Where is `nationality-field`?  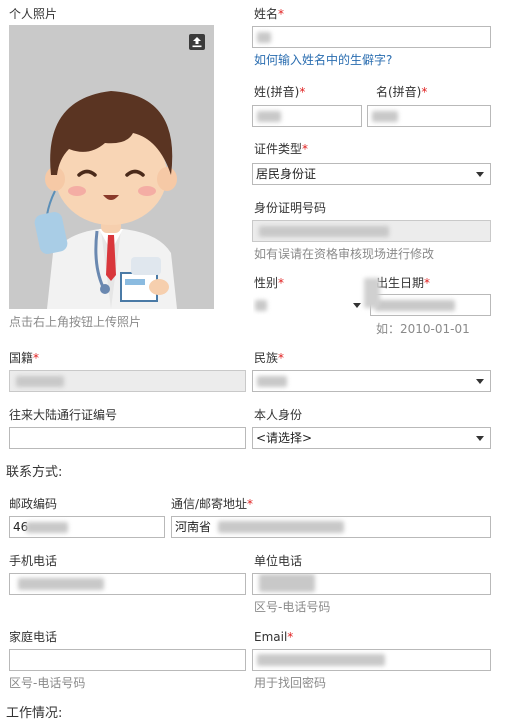
nationality-field is located at coordinates (127, 381).